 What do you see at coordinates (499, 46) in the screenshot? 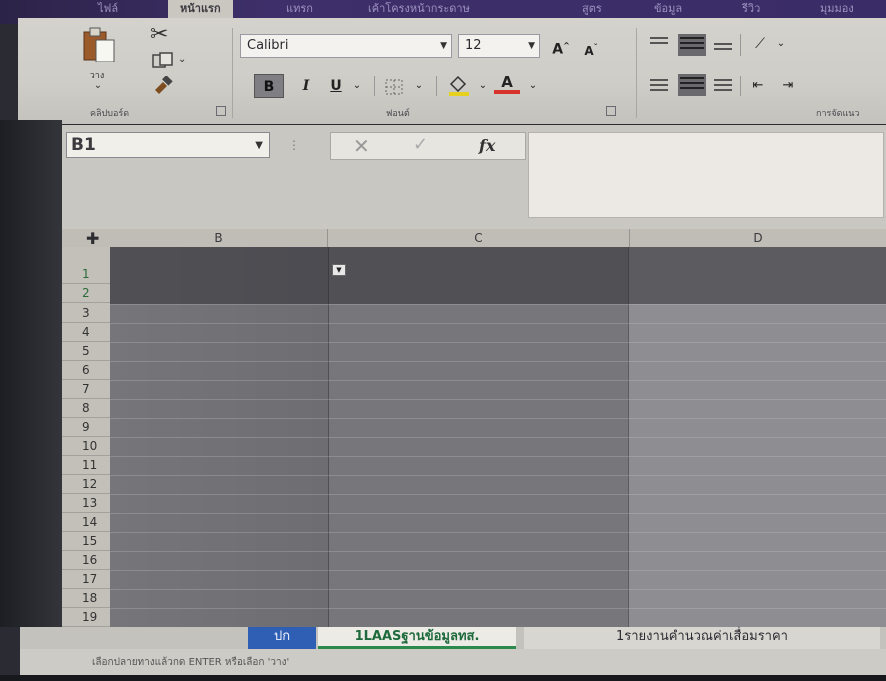
I see `font-size-select: 12 ▼` at bounding box center [499, 46].